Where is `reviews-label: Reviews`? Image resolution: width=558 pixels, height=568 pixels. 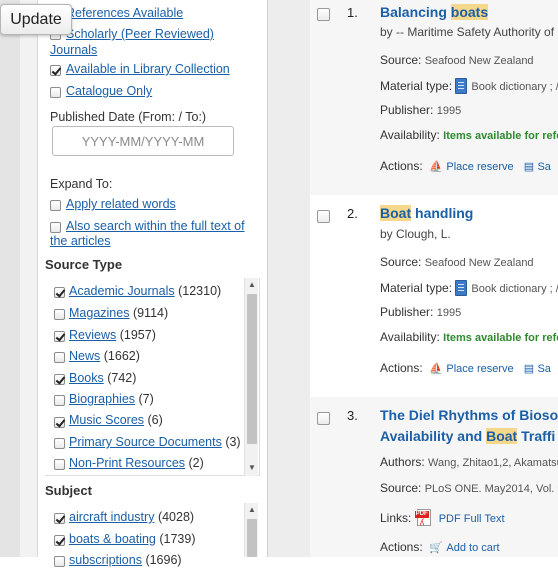
reviews-label: Reviews is located at coordinates (92, 335).